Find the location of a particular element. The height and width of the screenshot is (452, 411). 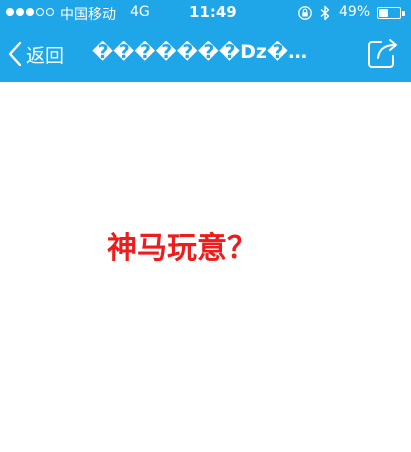

back-button: 返回 is located at coordinates (36, 54).